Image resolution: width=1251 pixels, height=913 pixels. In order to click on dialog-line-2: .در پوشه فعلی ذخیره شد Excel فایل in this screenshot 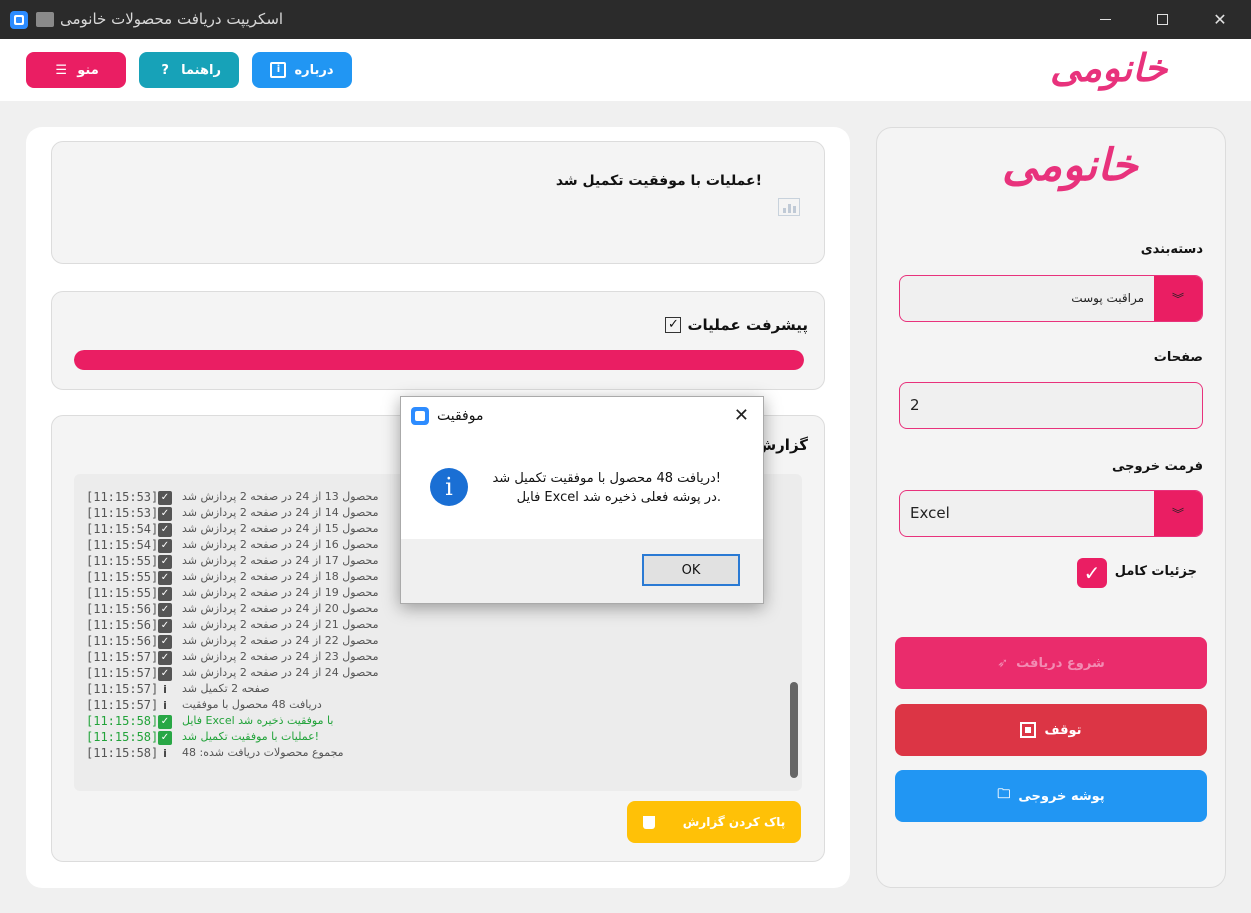, I will do `click(618, 497)`.